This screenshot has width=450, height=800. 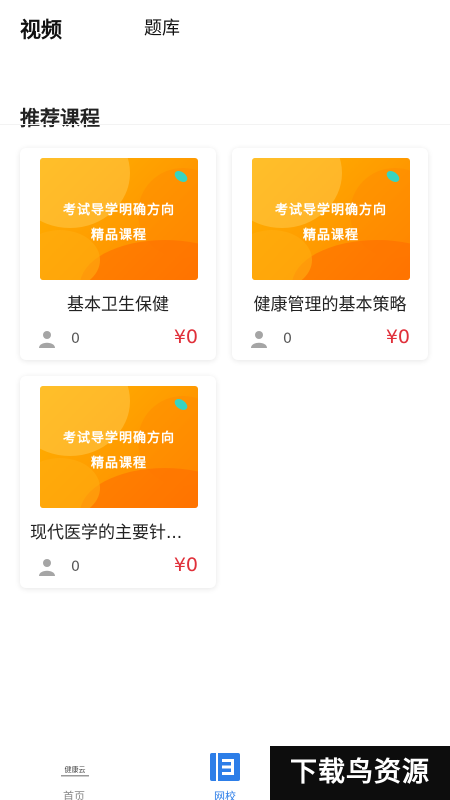 What do you see at coordinates (330, 305) in the screenshot?
I see `course-title: 健康管理的基本策略` at bounding box center [330, 305].